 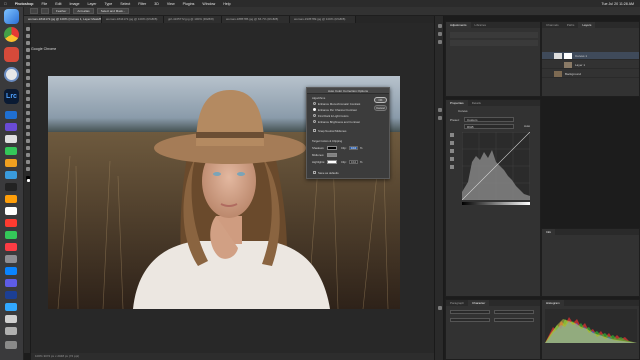 I want to click on quick-select-tool-icon, so click(x=27, y=50).